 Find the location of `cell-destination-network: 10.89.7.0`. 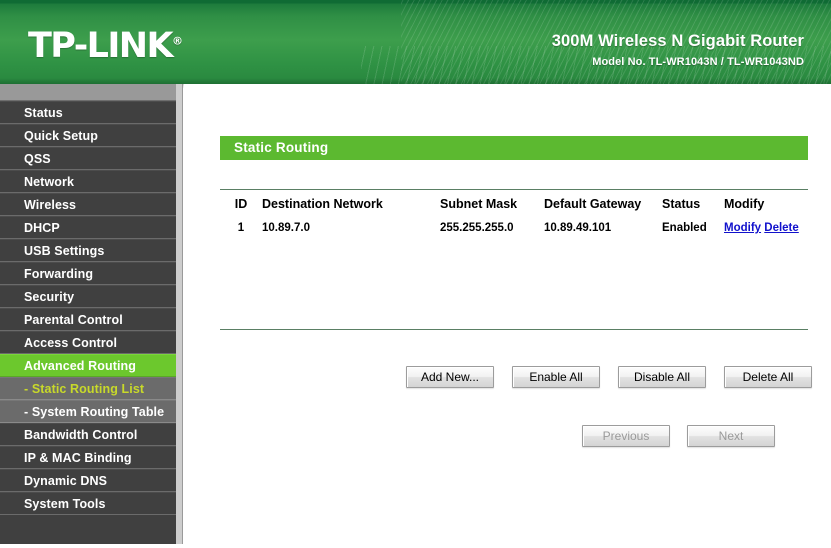

cell-destination-network: 10.89.7.0 is located at coordinates (286, 228).